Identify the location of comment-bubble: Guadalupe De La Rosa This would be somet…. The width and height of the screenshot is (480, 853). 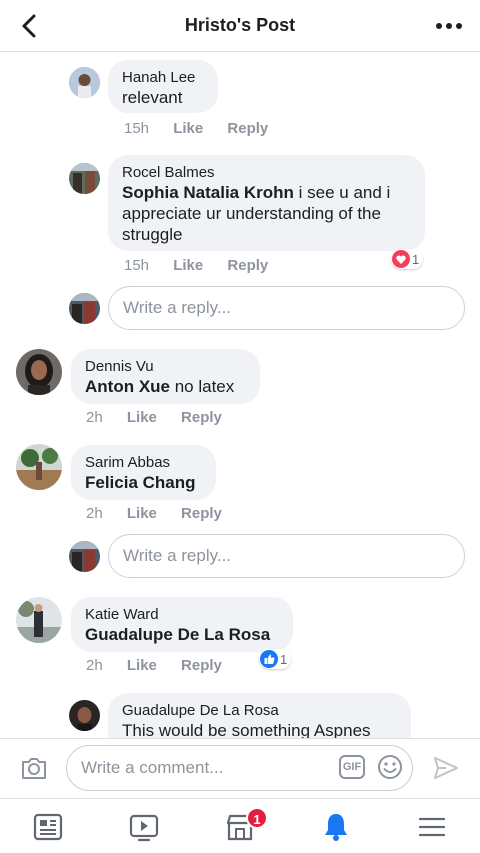
(259, 715).